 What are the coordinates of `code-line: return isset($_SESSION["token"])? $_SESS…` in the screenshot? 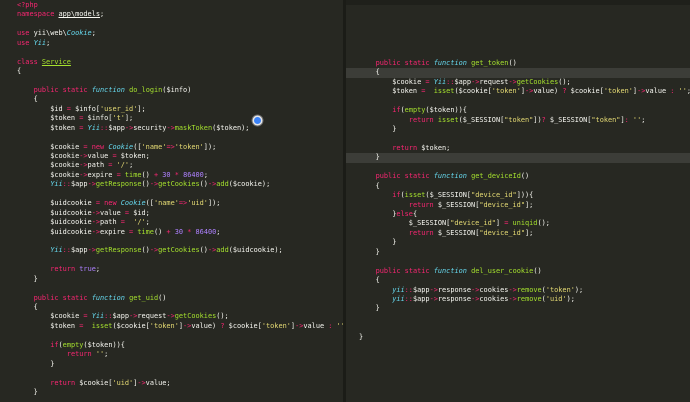 It's located at (518, 120).